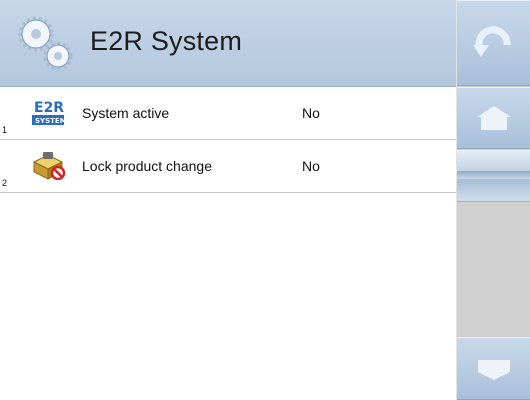 Image resolution: width=530 pixels, height=400 pixels. What do you see at coordinates (5, 130) in the screenshot?
I see `item-number: 1` at bounding box center [5, 130].